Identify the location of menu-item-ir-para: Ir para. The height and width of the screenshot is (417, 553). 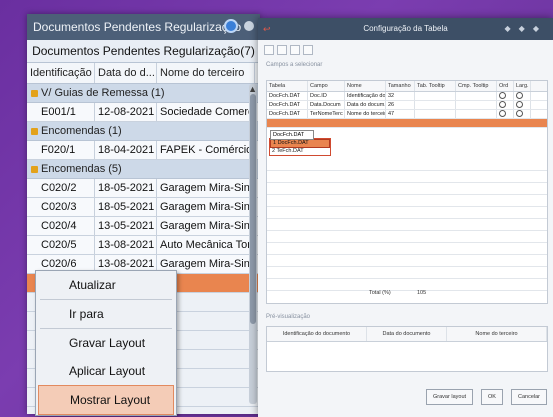
(106, 314).